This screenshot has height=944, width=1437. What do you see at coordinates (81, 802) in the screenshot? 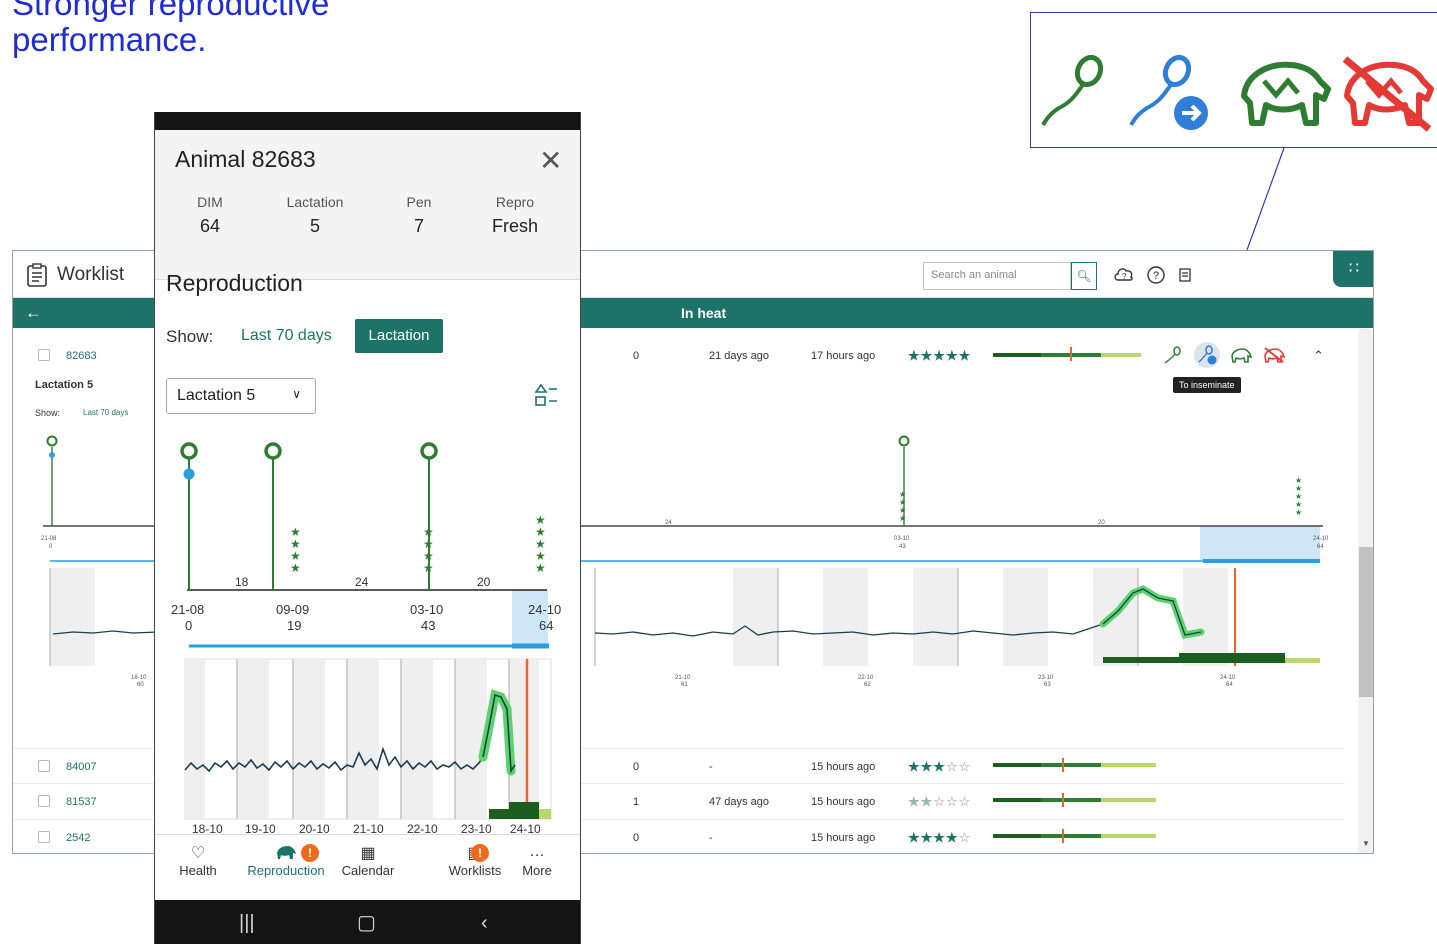
I see `animal-id-link: 81537` at bounding box center [81, 802].